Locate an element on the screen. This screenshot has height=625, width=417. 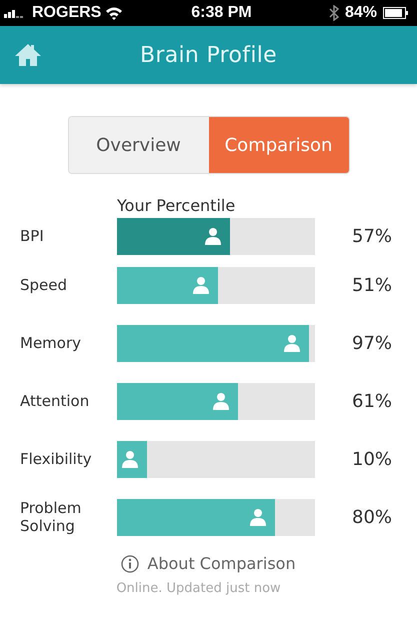
chart-heading: Your Percentile is located at coordinates (176, 206).